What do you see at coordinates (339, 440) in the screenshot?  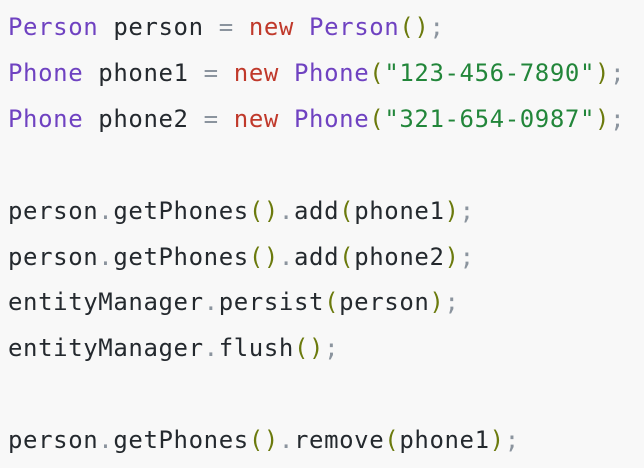 I see `code-token-identifier: remove` at bounding box center [339, 440].